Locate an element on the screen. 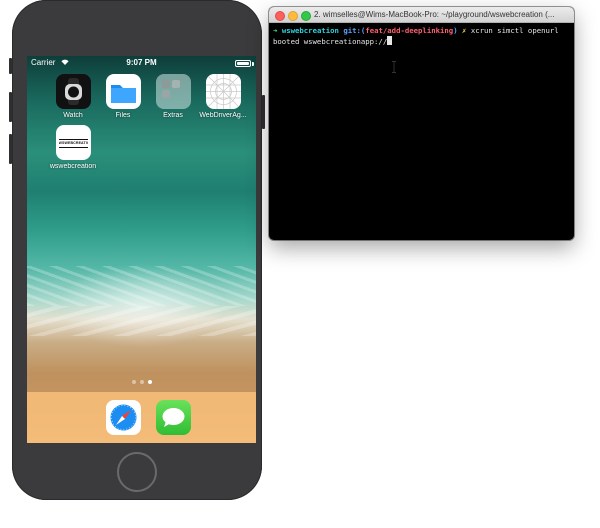 Image resolution: width=600 pixels, height=528 pixels. wallpaper-foam-lower is located at coordinates (141, 321).